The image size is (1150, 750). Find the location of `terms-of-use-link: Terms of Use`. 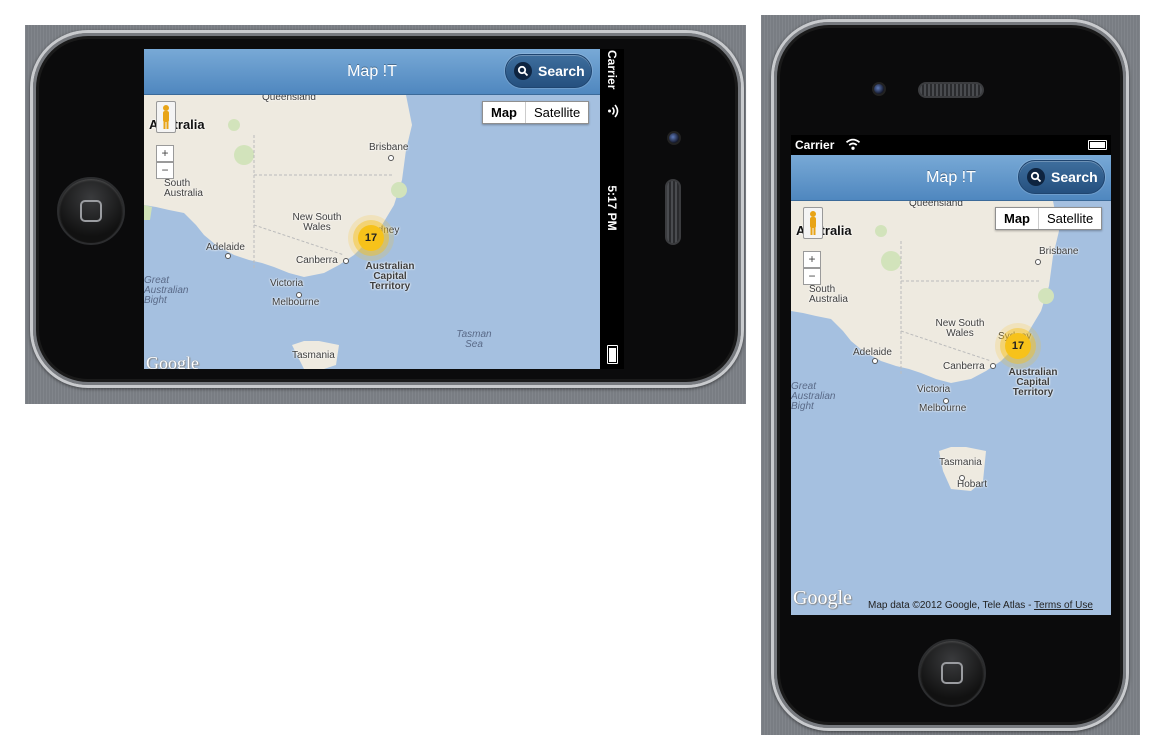

terms-of-use-link: Terms of Use is located at coordinates (1063, 605).